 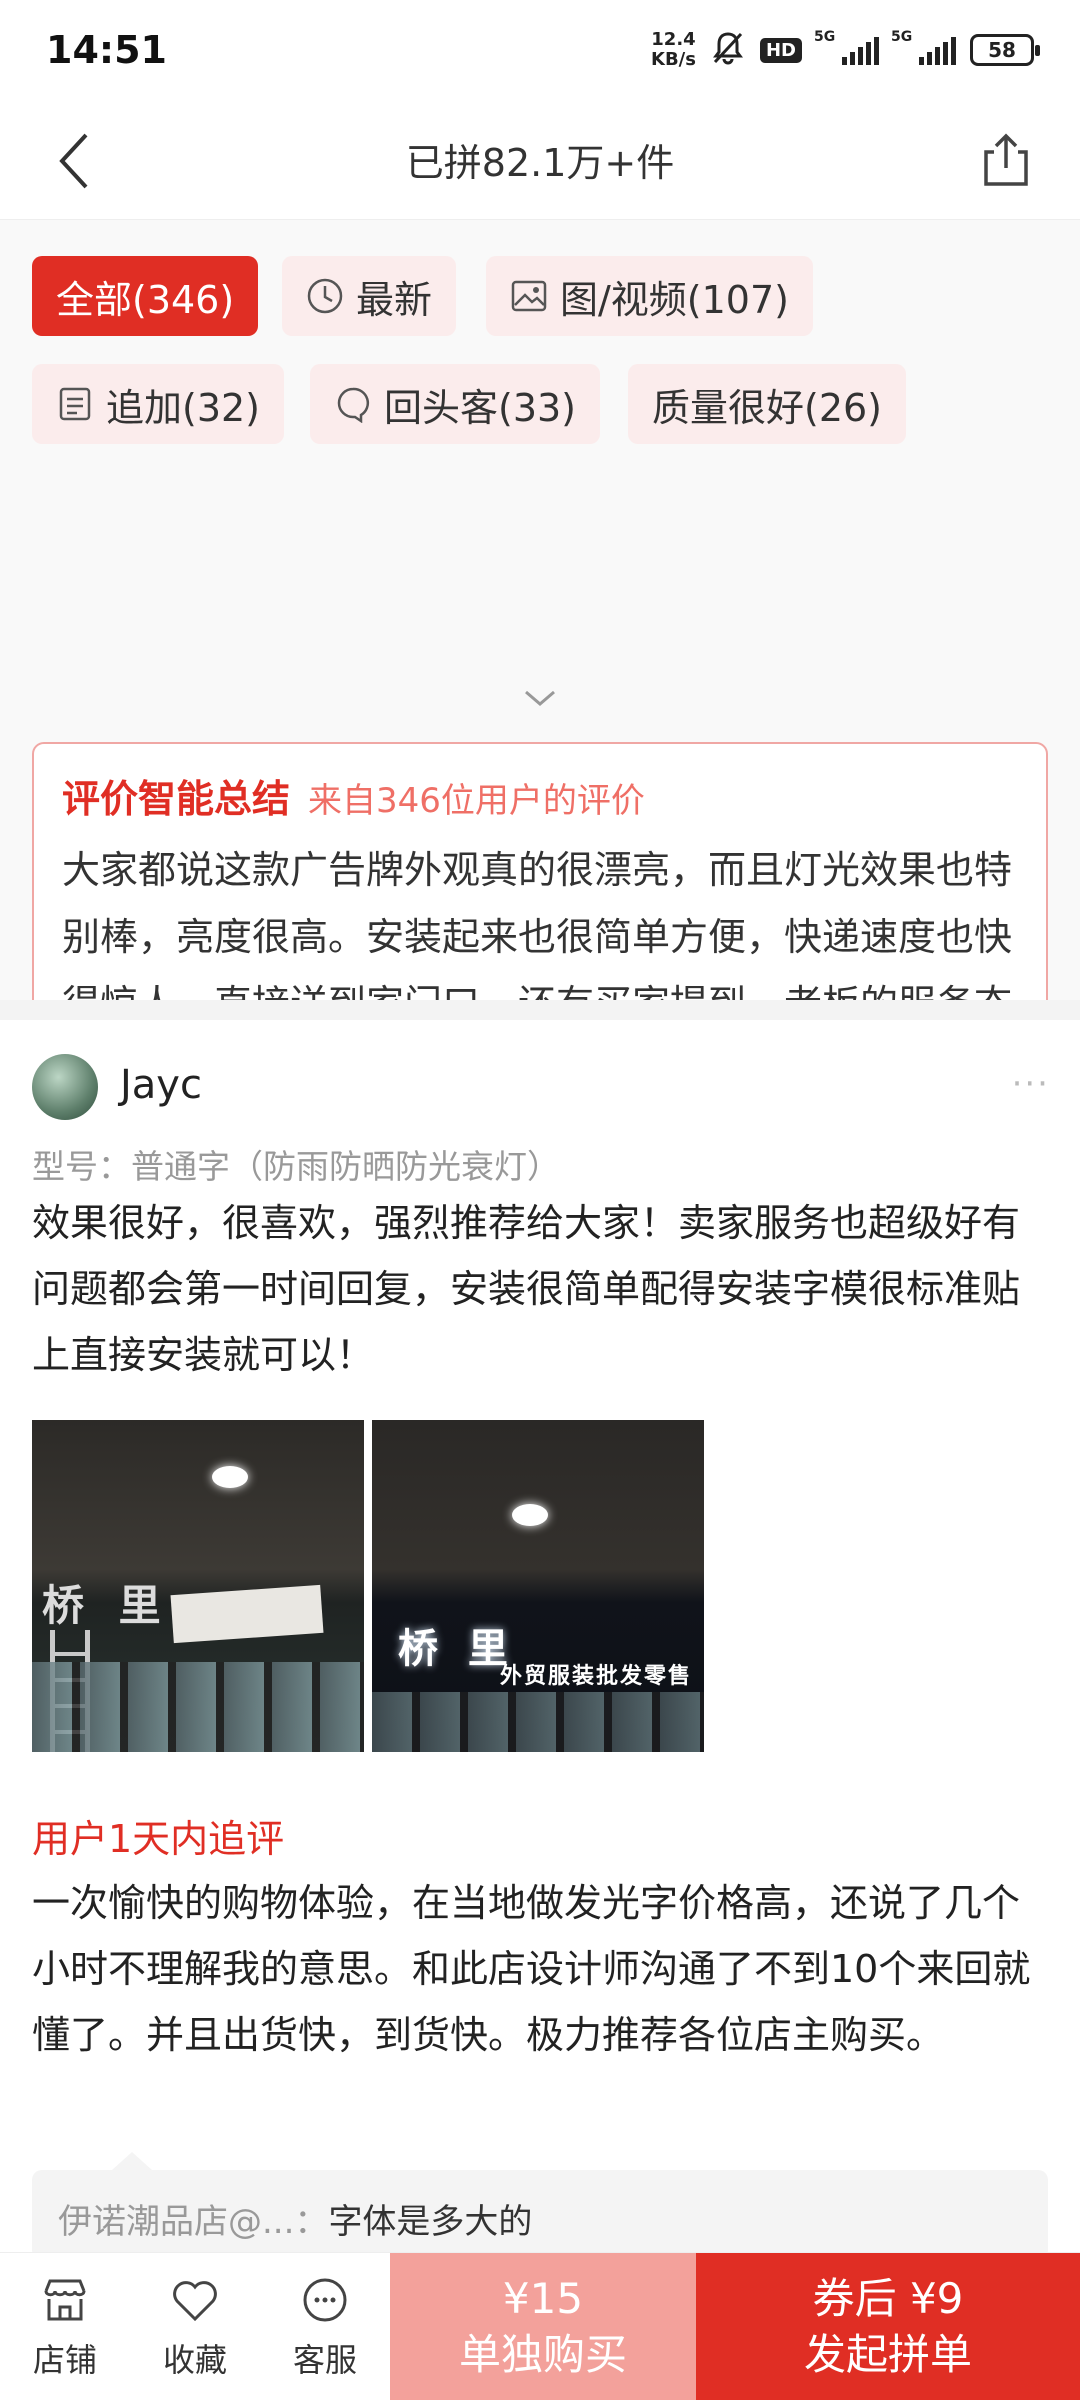 I want to click on reply-text: 字体是多大的, so click(x=430, y=2222).